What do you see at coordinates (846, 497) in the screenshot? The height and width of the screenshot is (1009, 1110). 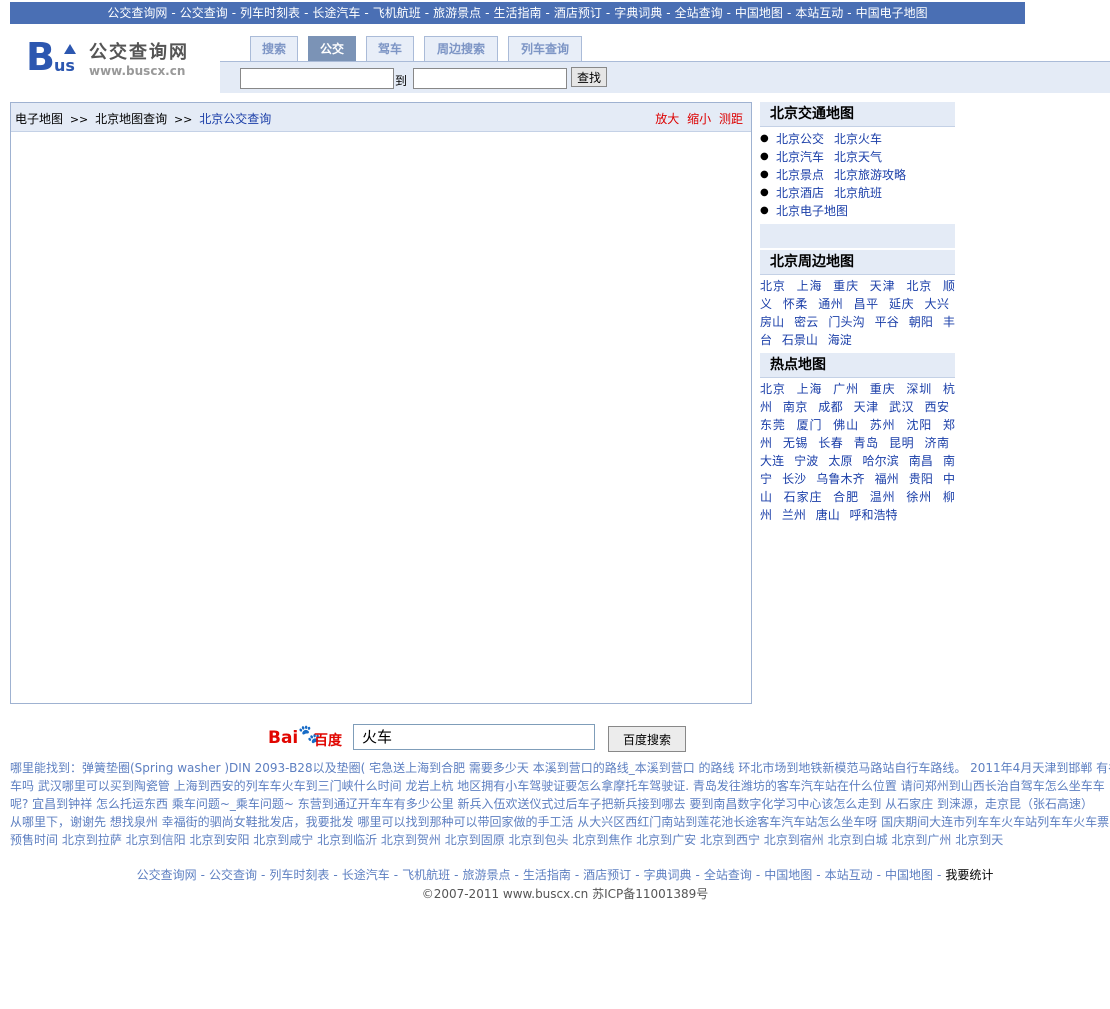 I see `city-link: 合肥` at bounding box center [846, 497].